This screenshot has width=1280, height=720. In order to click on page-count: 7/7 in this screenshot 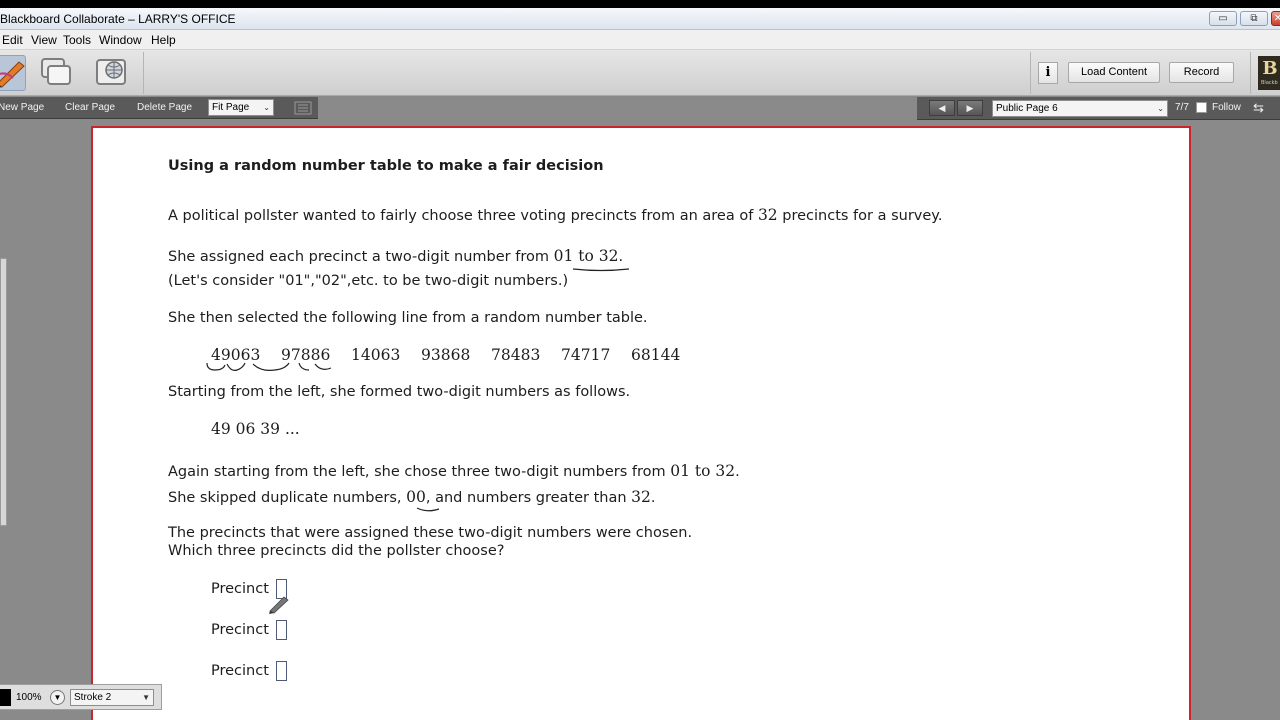, I will do `click(1182, 107)`.